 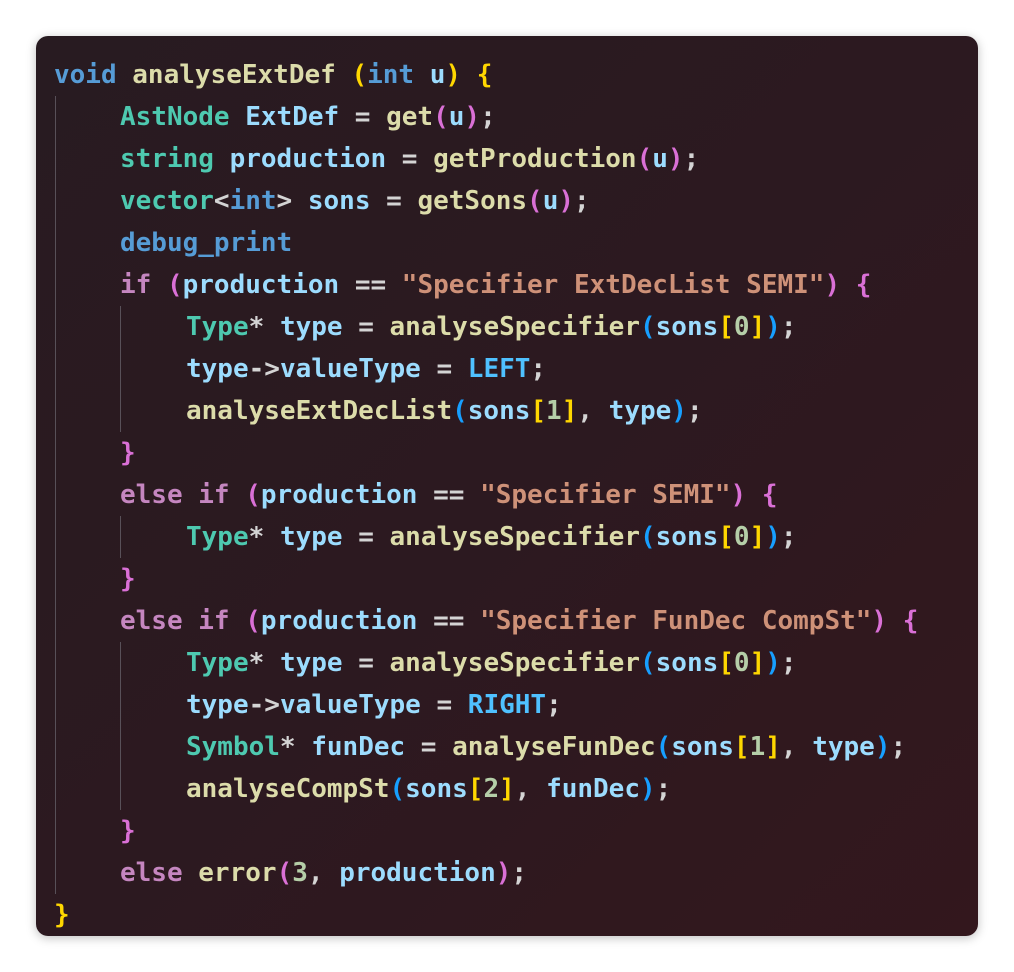 What do you see at coordinates (449, 621) in the screenshot?
I see `code-token: ==` at bounding box center [449, 621].